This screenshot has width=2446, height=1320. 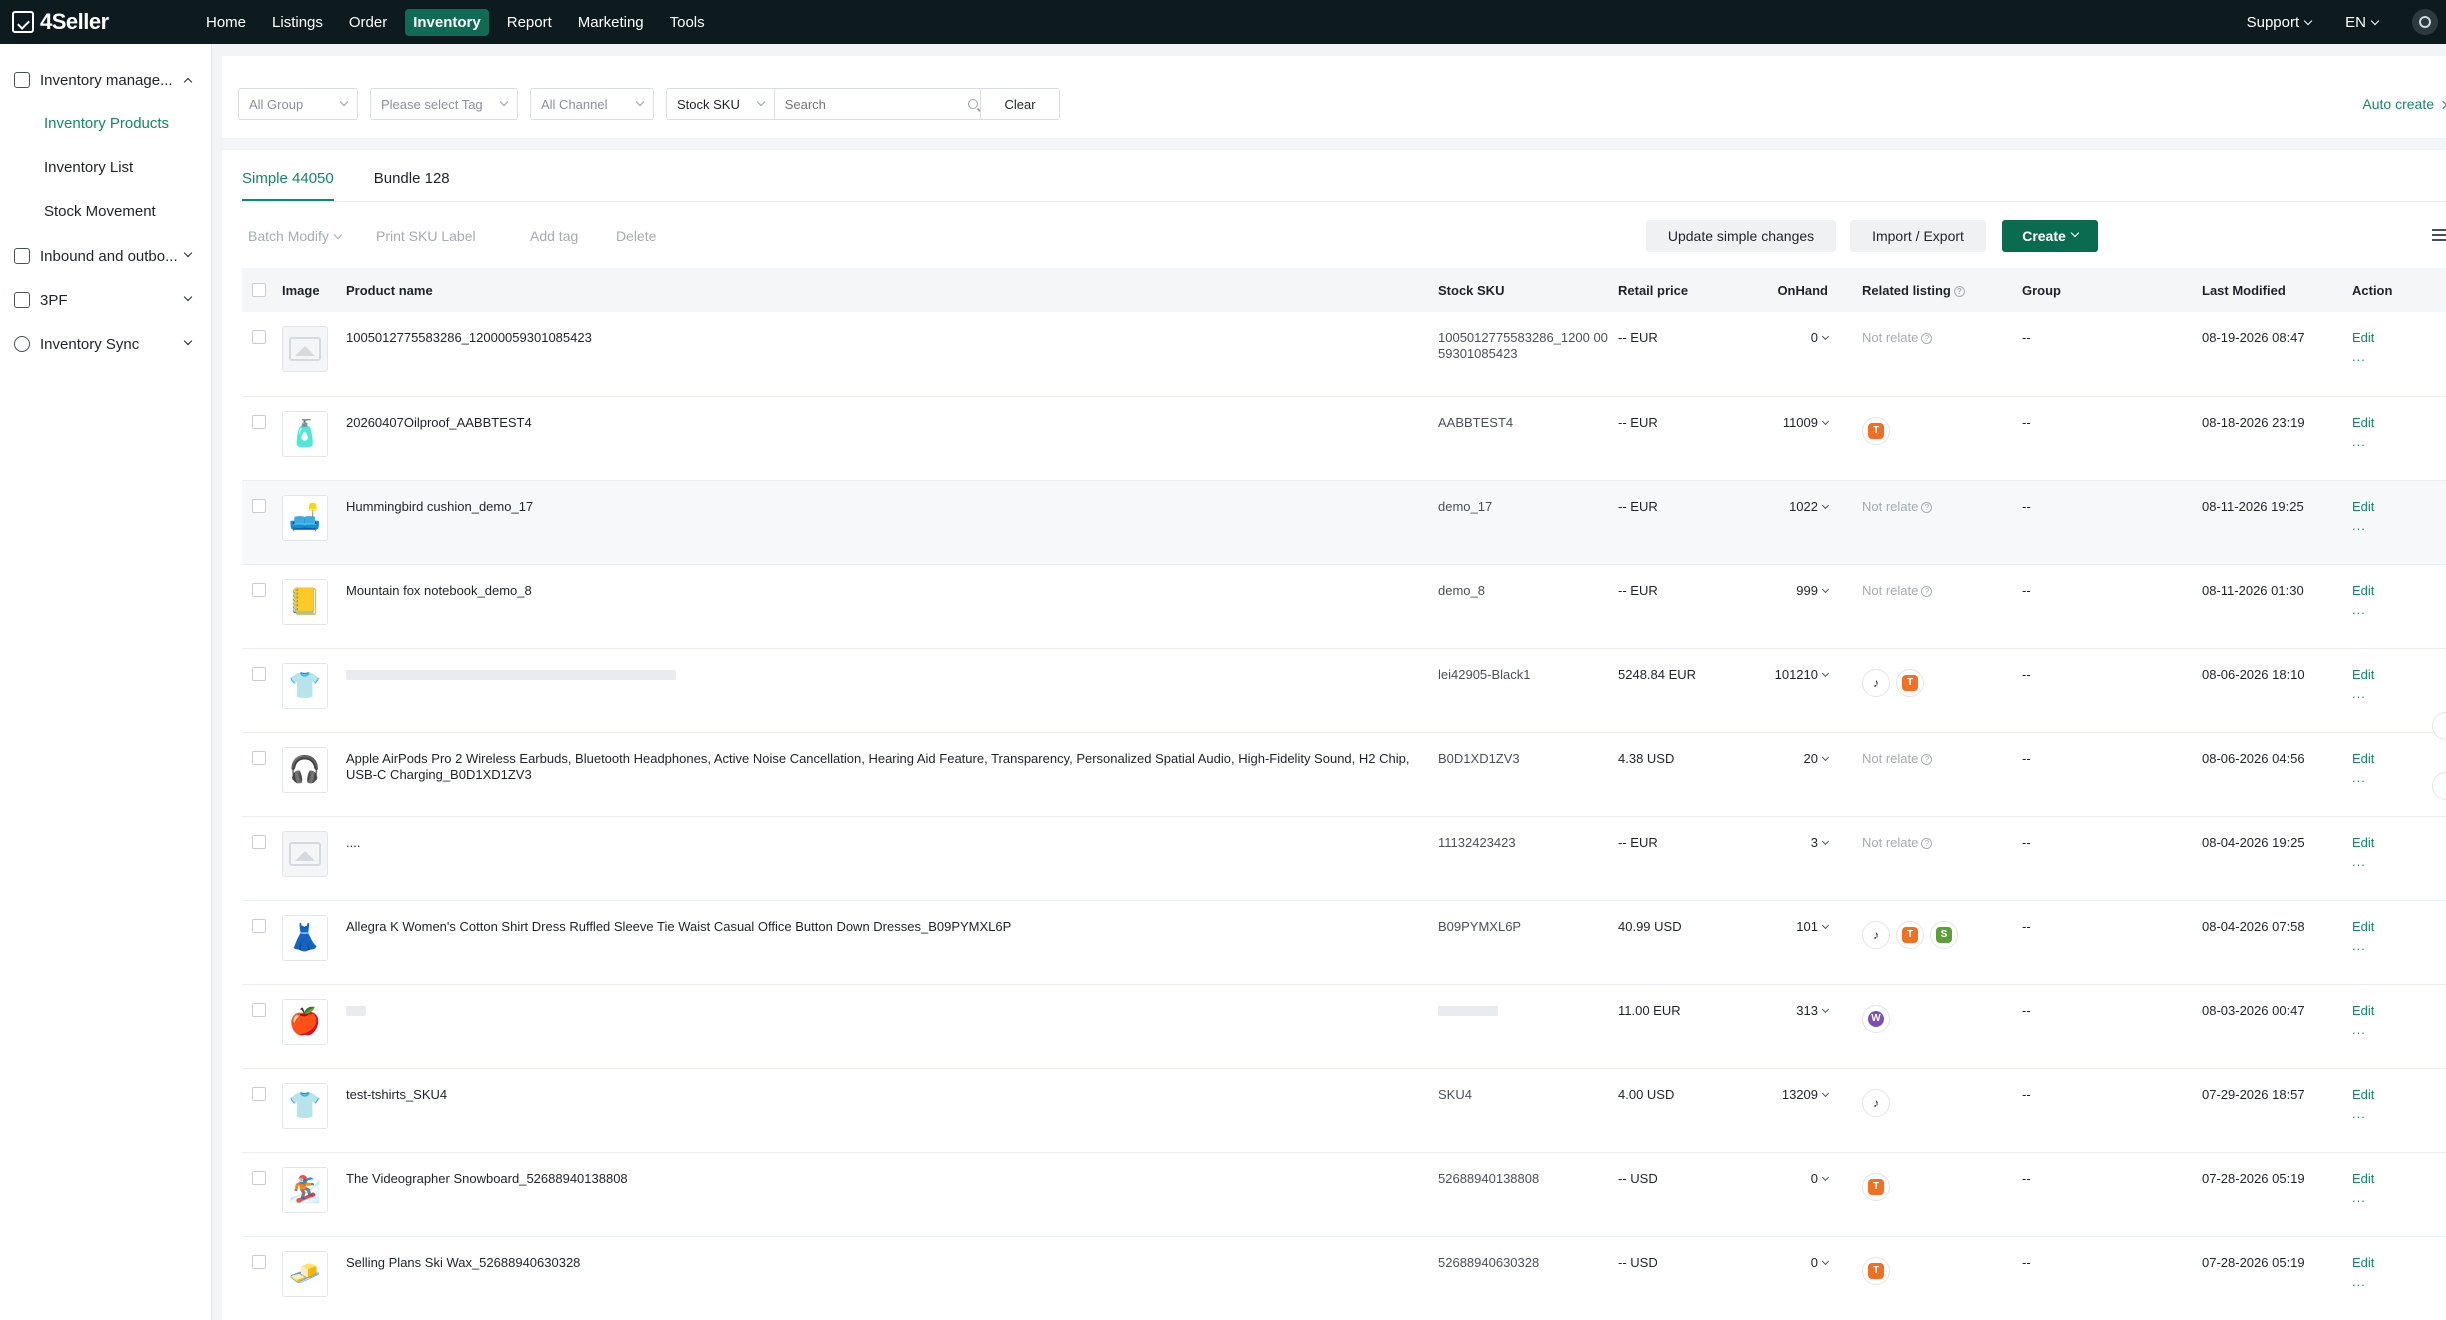 I want to click on onhand-cell: 3, so click(x=1804, y=858).